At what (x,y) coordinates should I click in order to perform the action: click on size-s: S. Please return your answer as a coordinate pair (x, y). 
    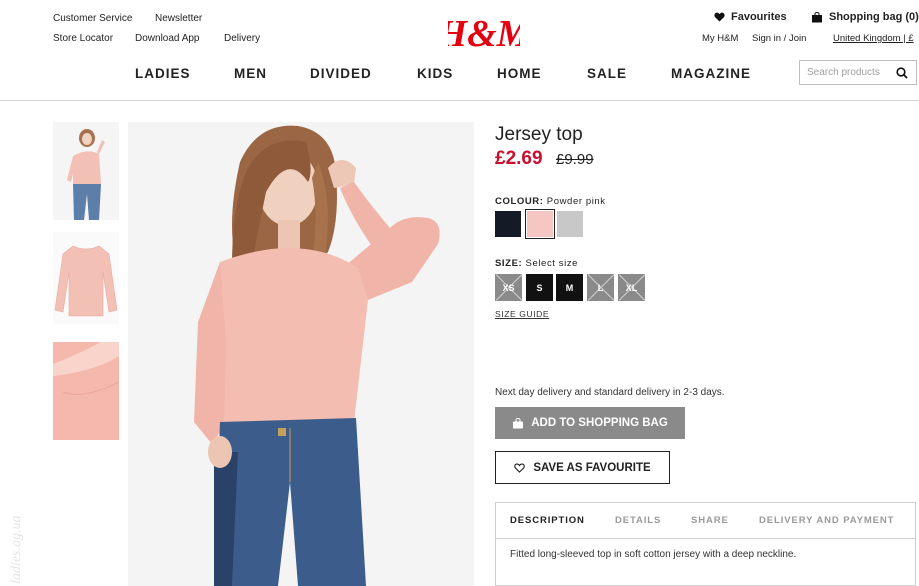
    Looking at the image, I should click on (539, 287).